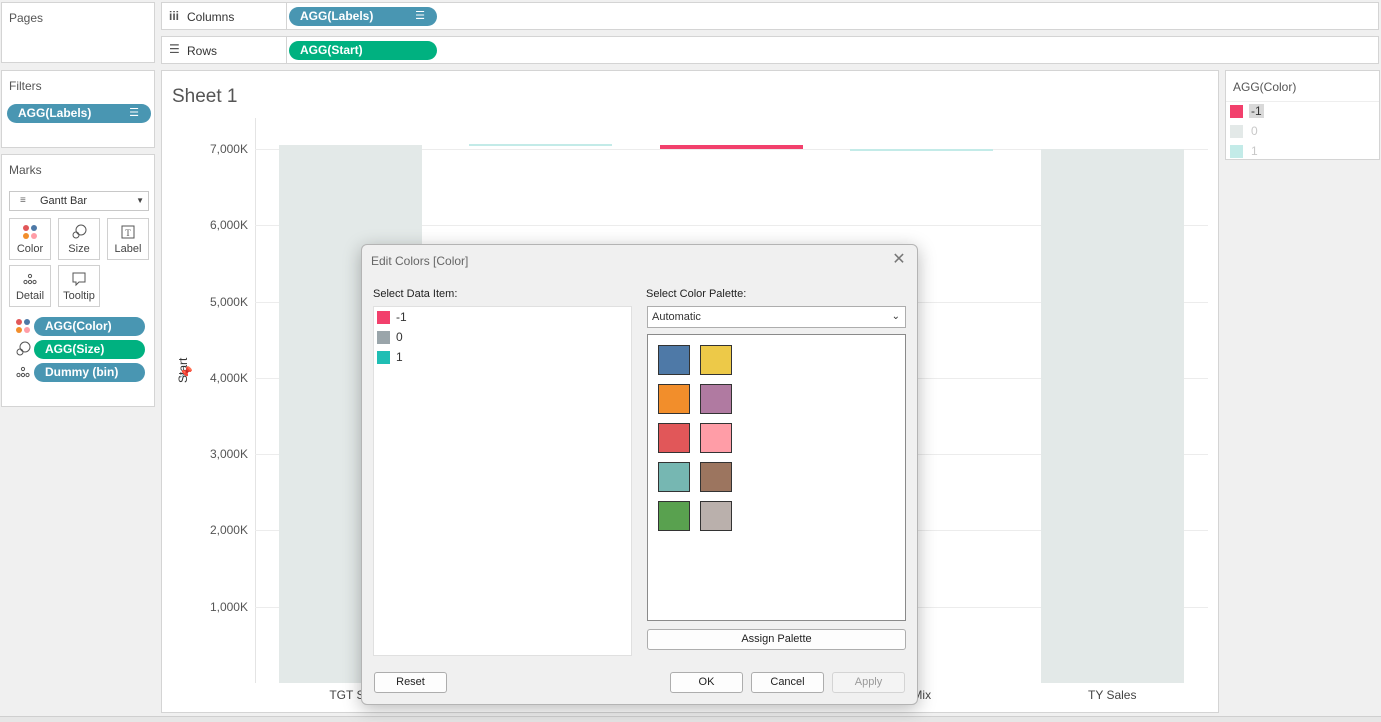 The height and width of the screenshot is (722, 1381). Describe the element at coordinates (502, 481) in the screenshot. I see `data-item-list: -1 0 1` at that location.